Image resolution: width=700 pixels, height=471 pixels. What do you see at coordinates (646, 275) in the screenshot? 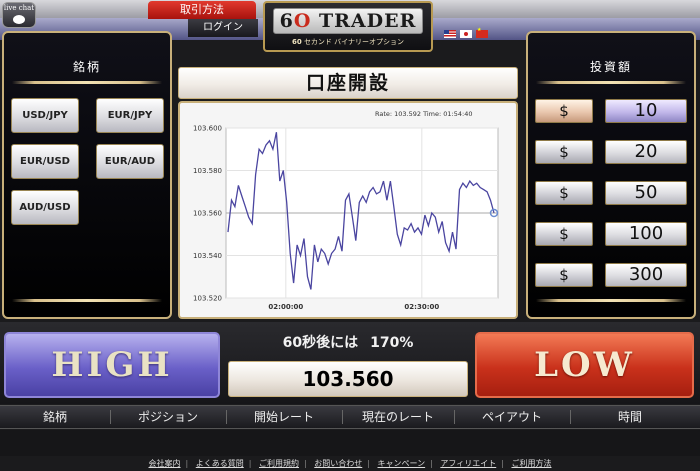
I see `amount-button-300: 300` at bounding box center [646, 275].